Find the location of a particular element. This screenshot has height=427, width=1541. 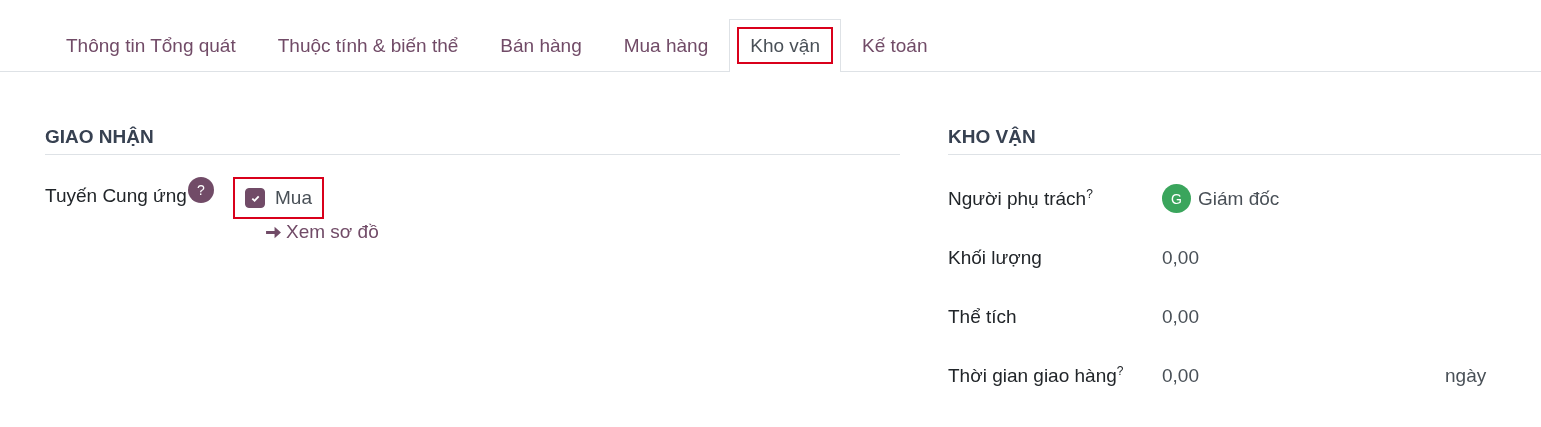

tab: Thuộc tính & biến thể is located at coordinates (368, 45).